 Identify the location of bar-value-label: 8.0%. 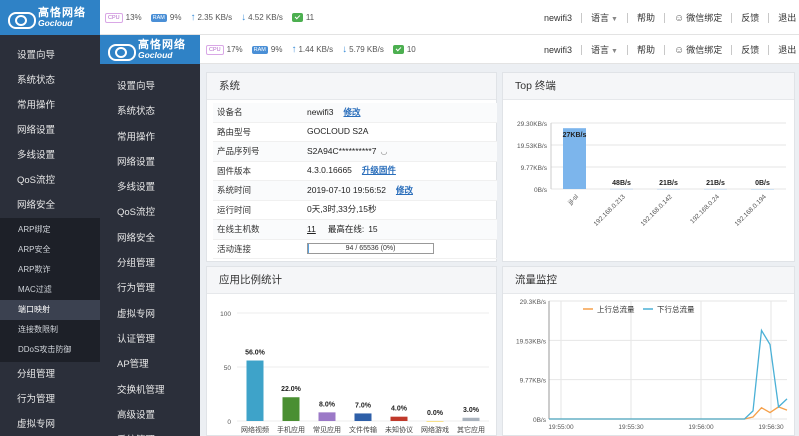
(327, 404).